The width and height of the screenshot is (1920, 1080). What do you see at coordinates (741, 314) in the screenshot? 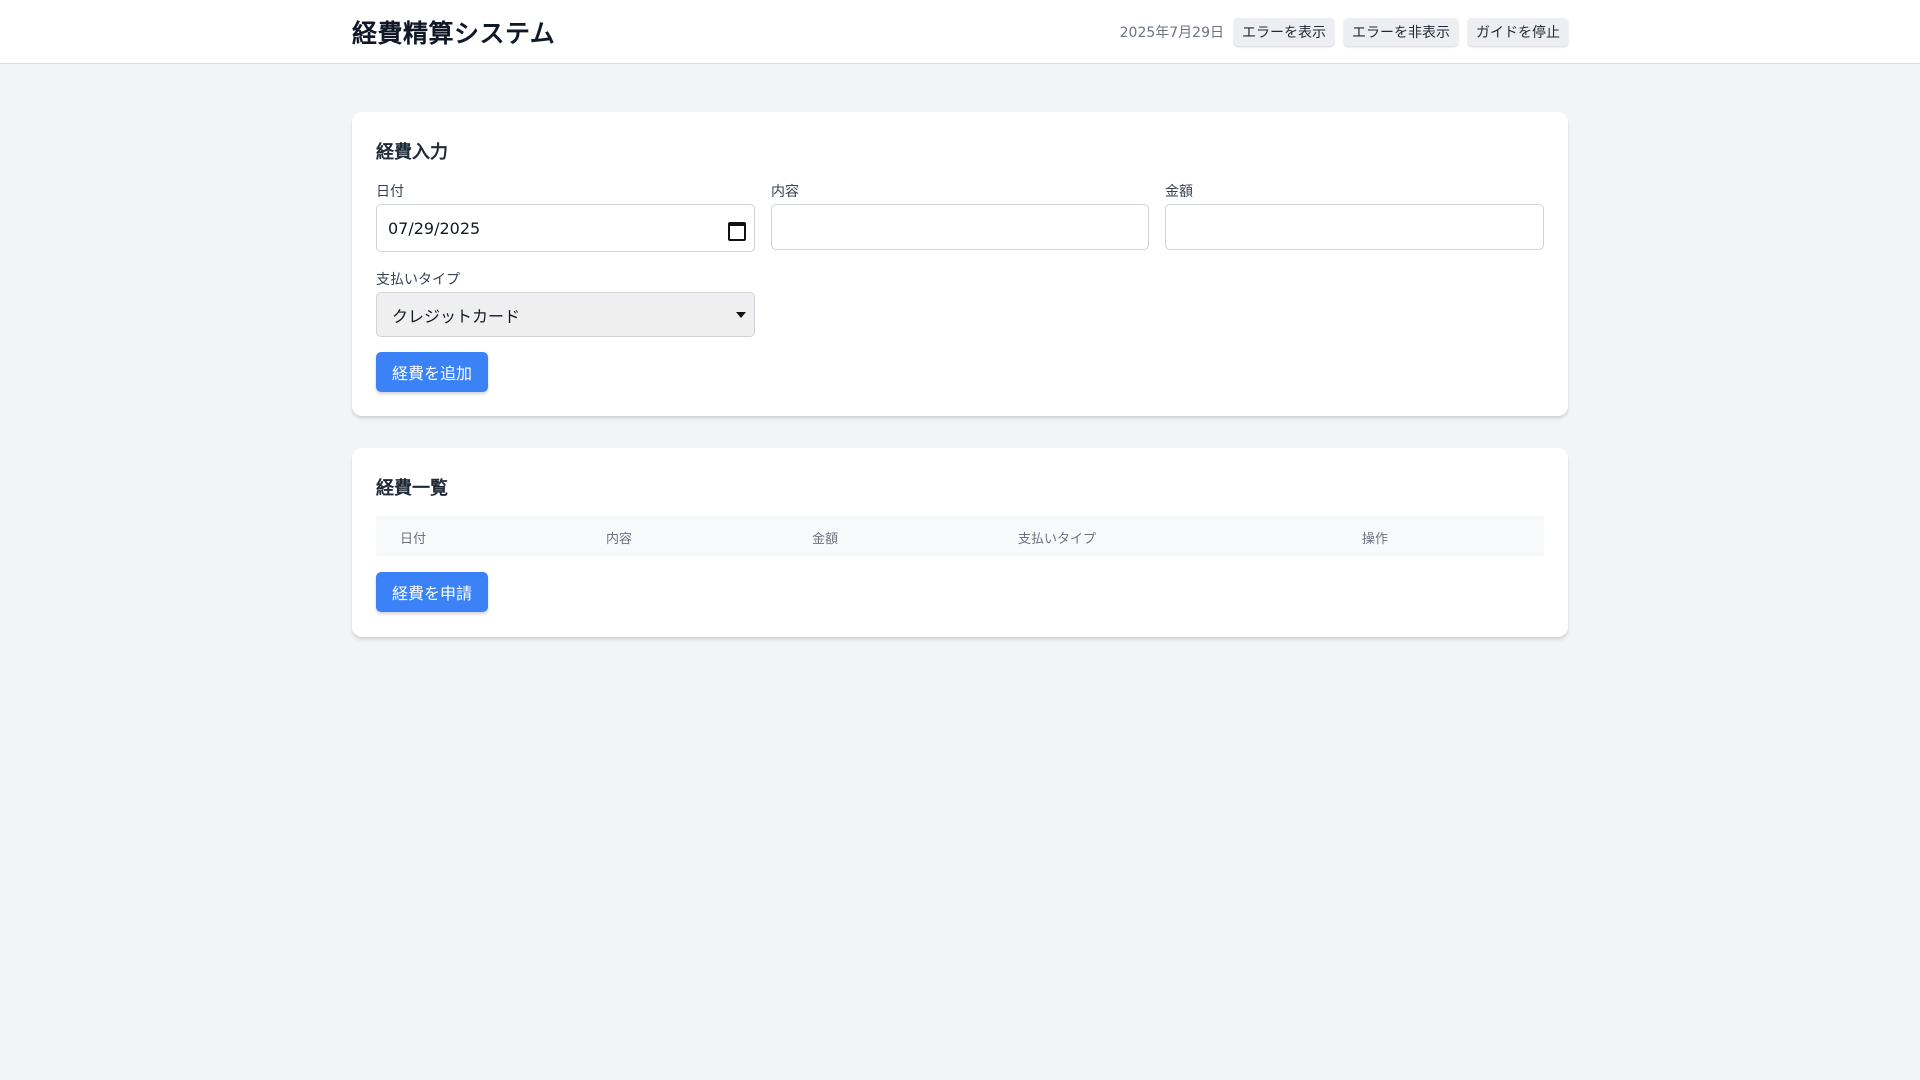
I see `chevron-down-icon` at bounding box center [741, 314].